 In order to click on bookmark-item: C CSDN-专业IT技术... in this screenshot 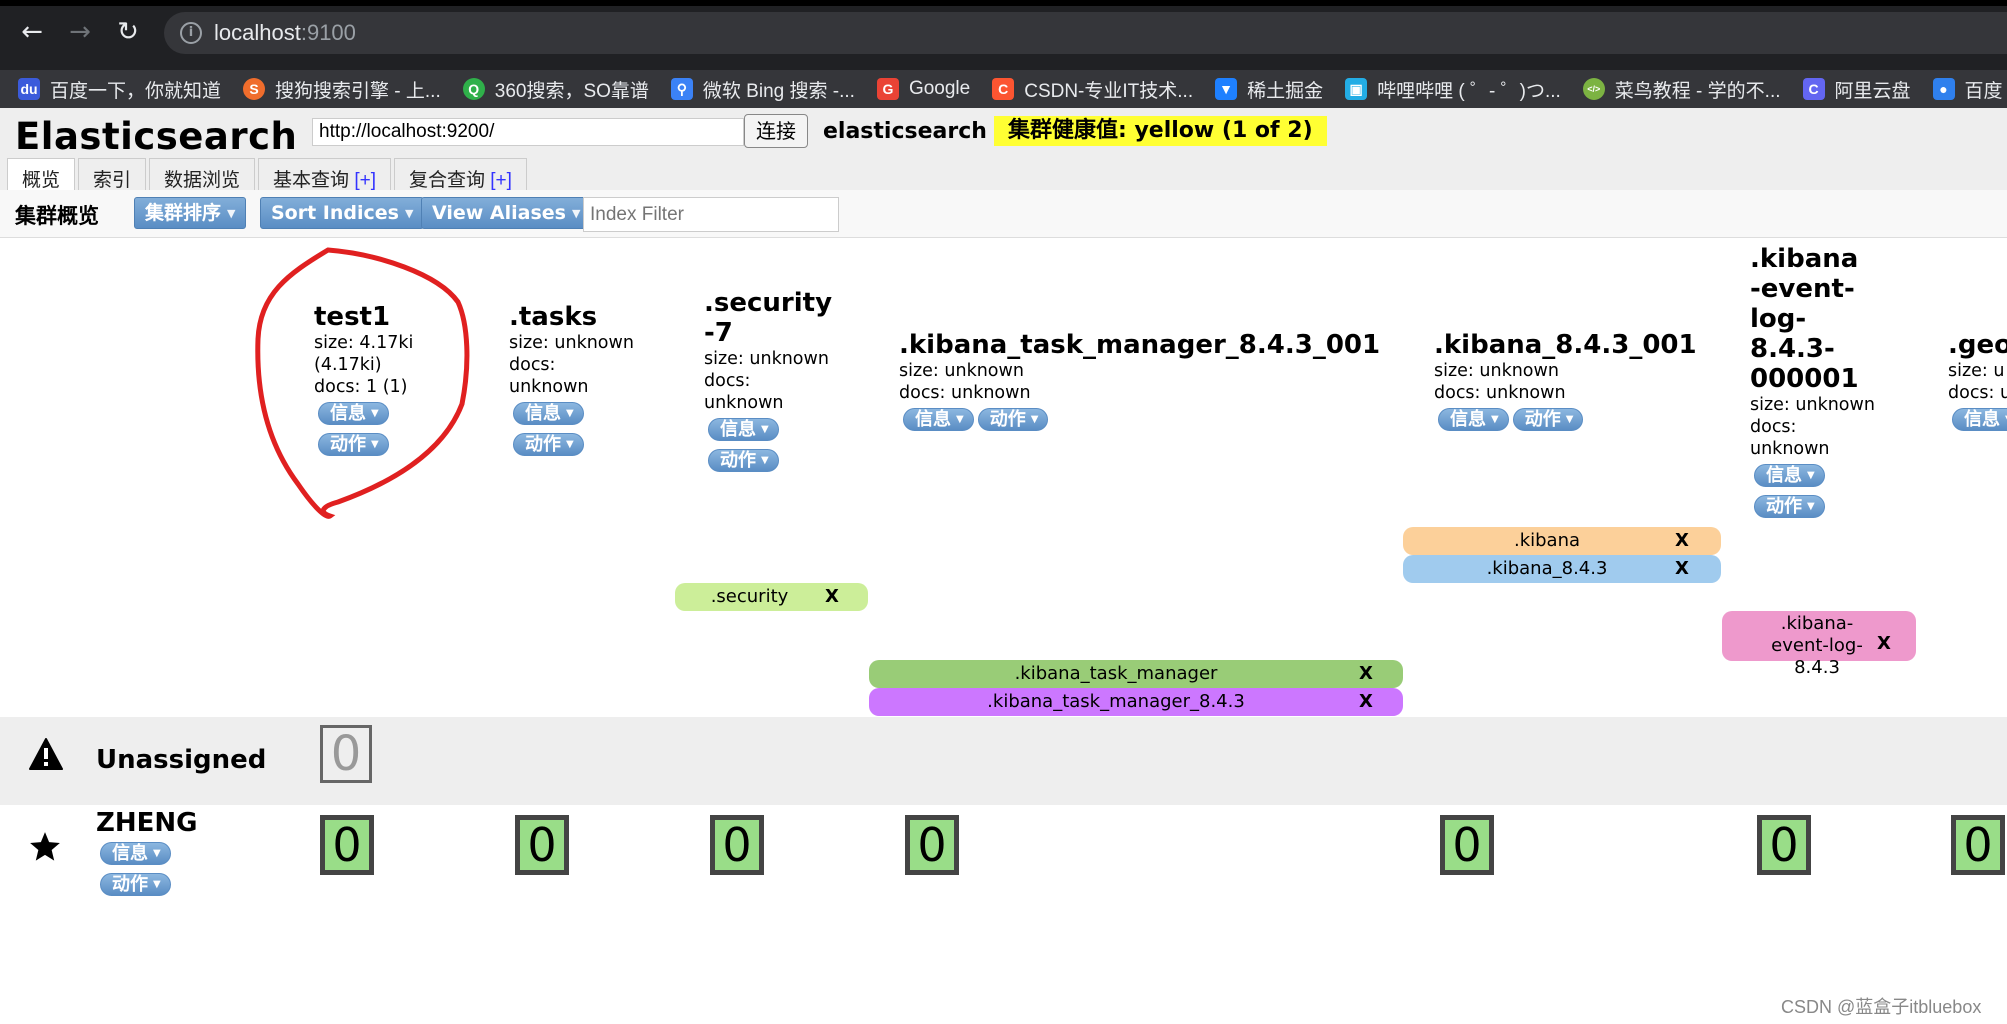, I will do `click(1092, 89)`.